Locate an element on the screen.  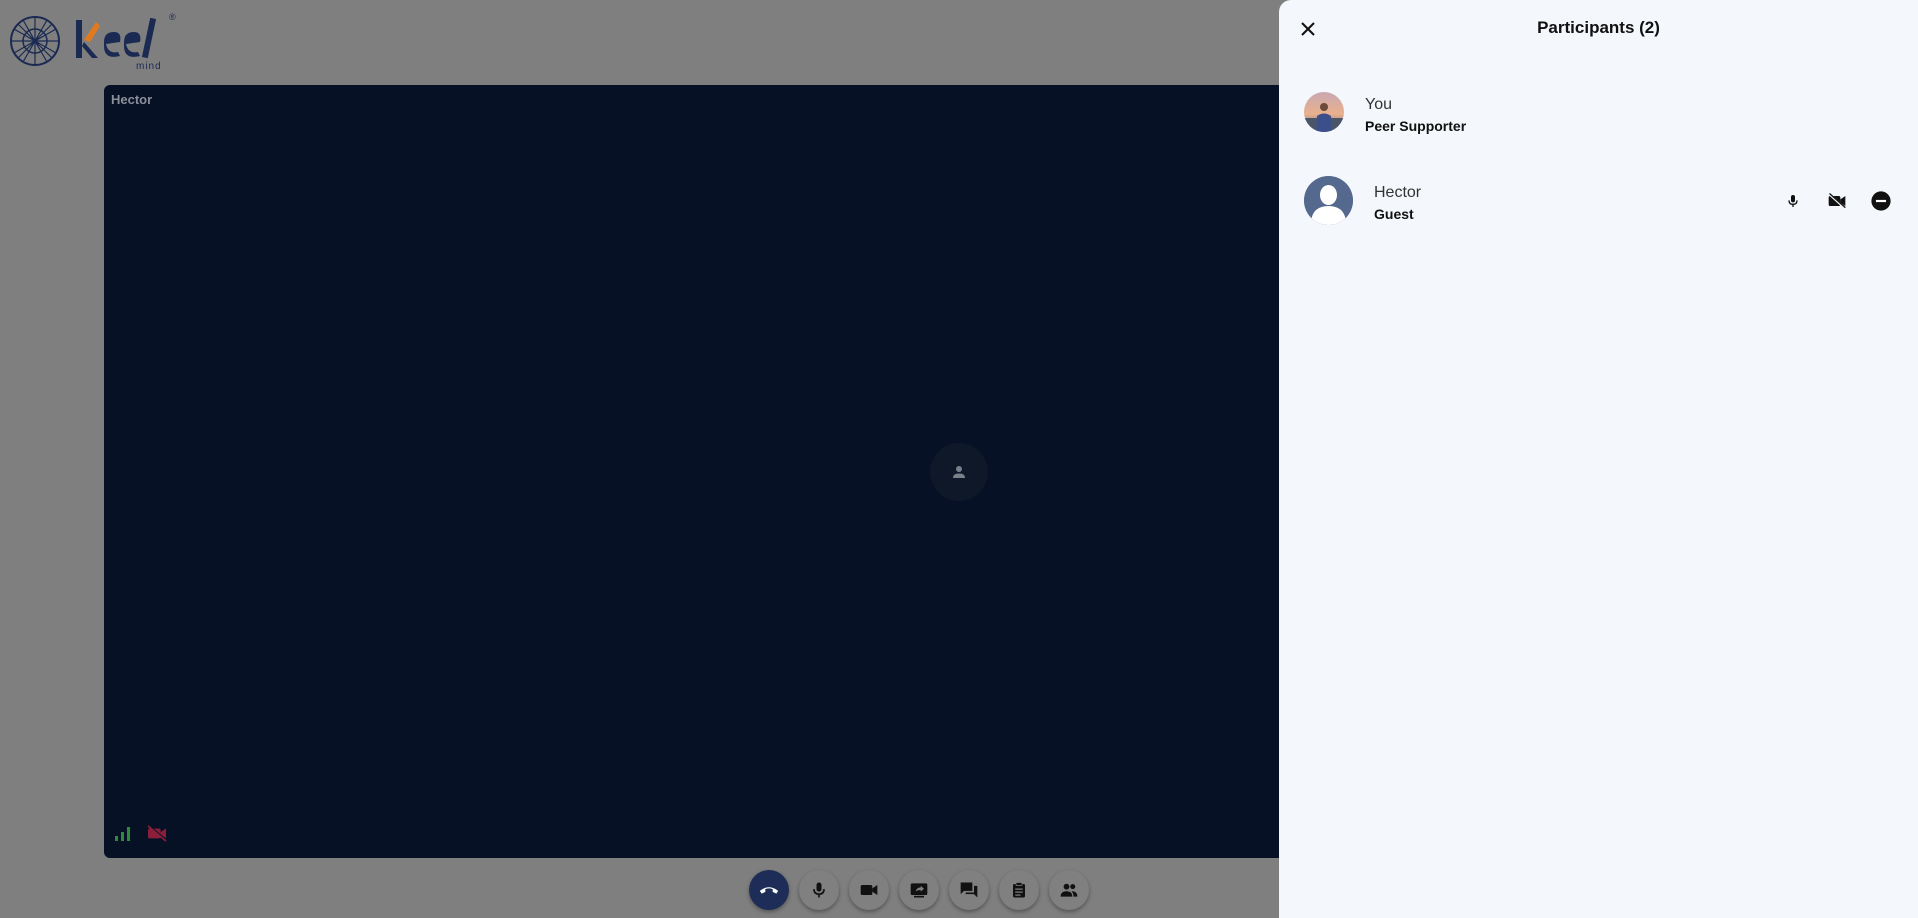
call-controls-toolbar is located at coordinates (919, 890).